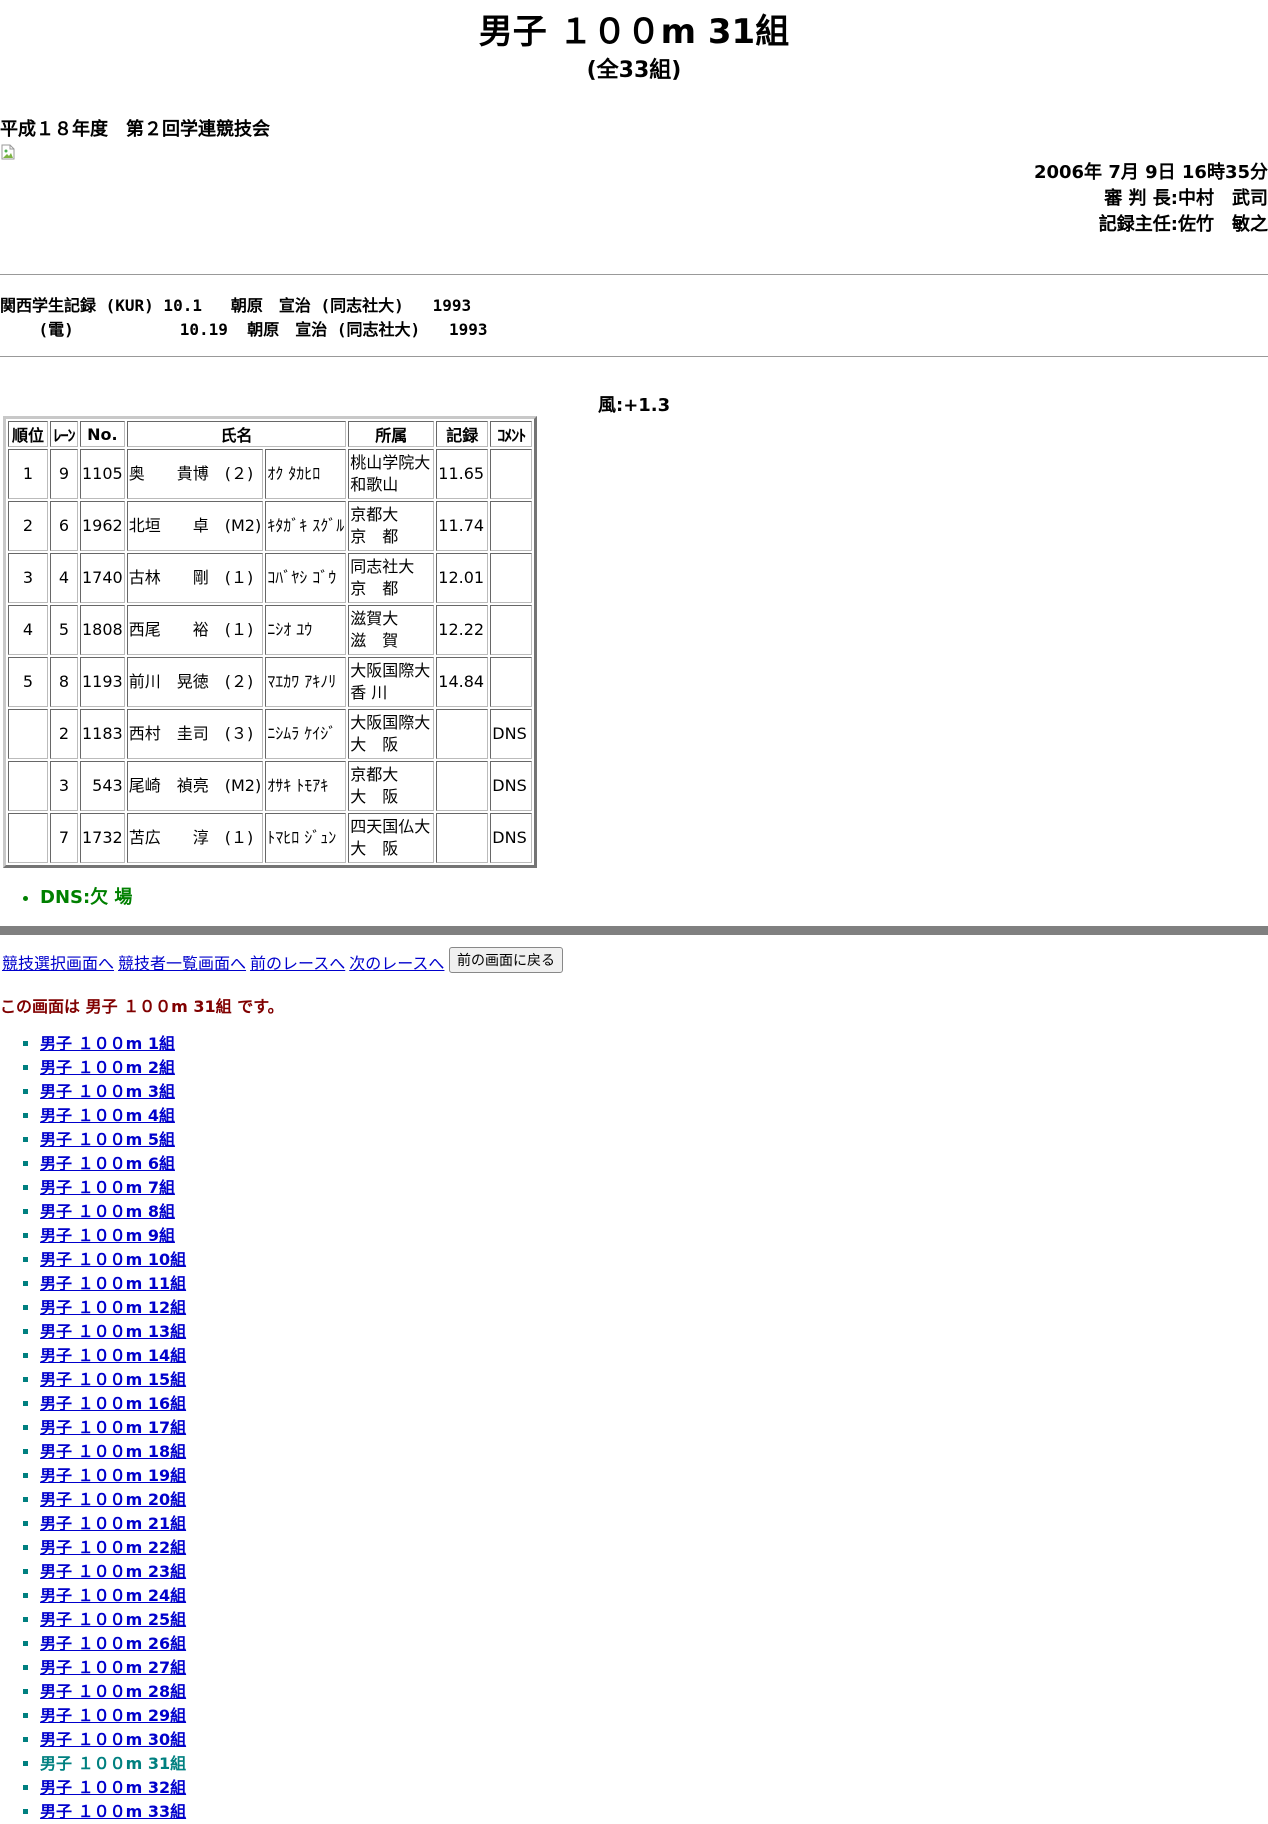  Describe the element at coordinates (107, 1139) in the screenshot. I see `race-link: 男子 １００m 5組` at that location.